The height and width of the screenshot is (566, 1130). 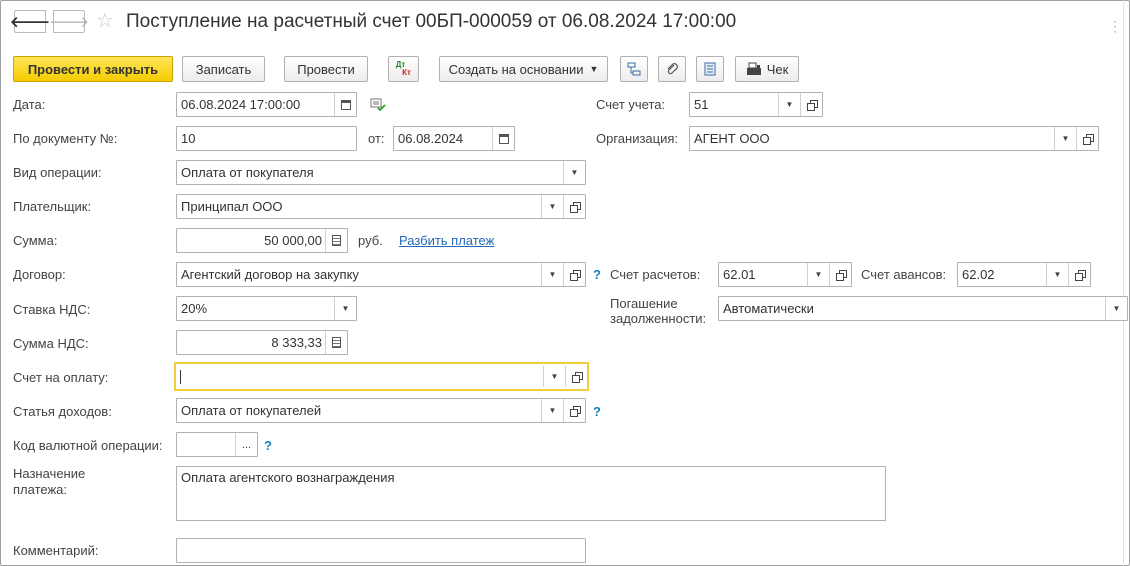 I want to click on calendar-icon, so click(x=503, y=138).